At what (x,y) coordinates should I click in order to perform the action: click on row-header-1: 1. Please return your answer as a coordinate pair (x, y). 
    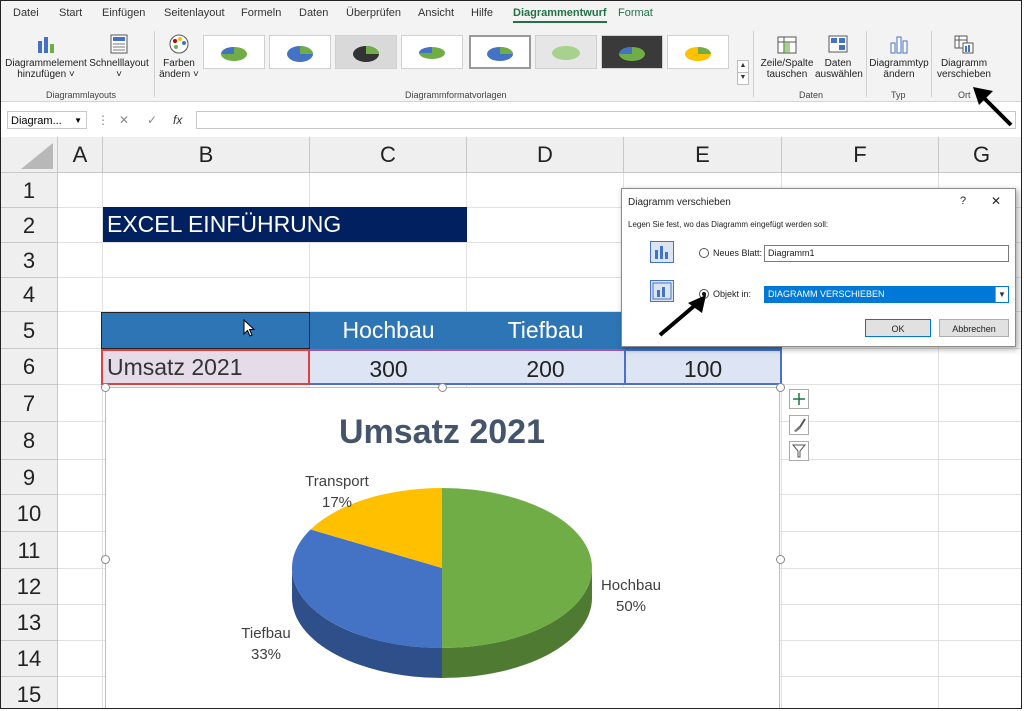
    Looking at the image, I should click on (29, 190).